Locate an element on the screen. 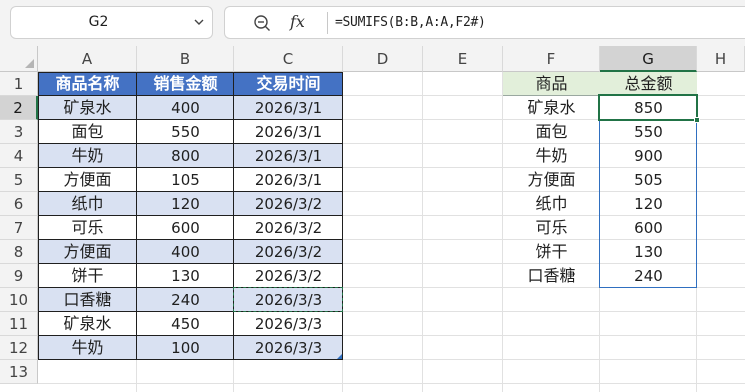 This screenshot has width=745, height=392. formula-toolbar: G2 fx =SUMIFS(B:B,A:A,F2#) is located at coordinates (372, 23).